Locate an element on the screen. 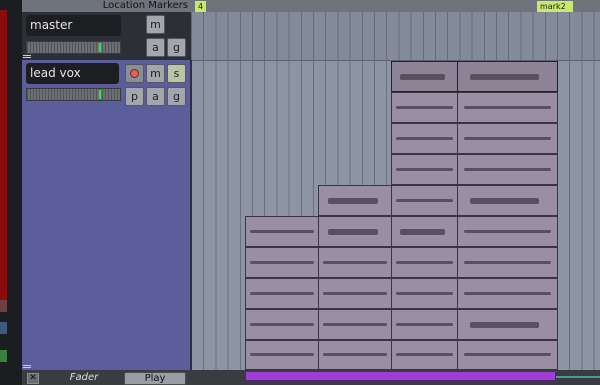 The width and height of the screenshot is (600, 385). editor-left-strip is located at coordinates (11, 192).